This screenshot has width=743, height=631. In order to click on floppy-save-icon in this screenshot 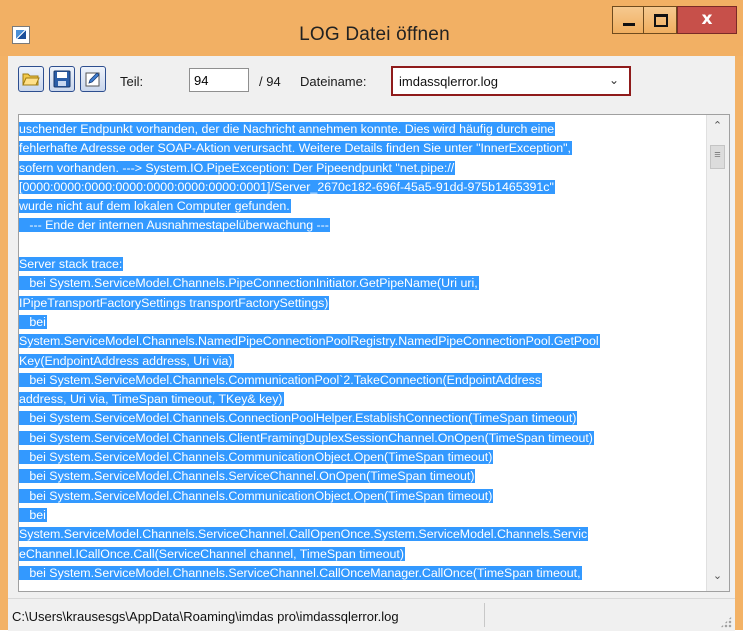, I will do `click(62, 79)`.